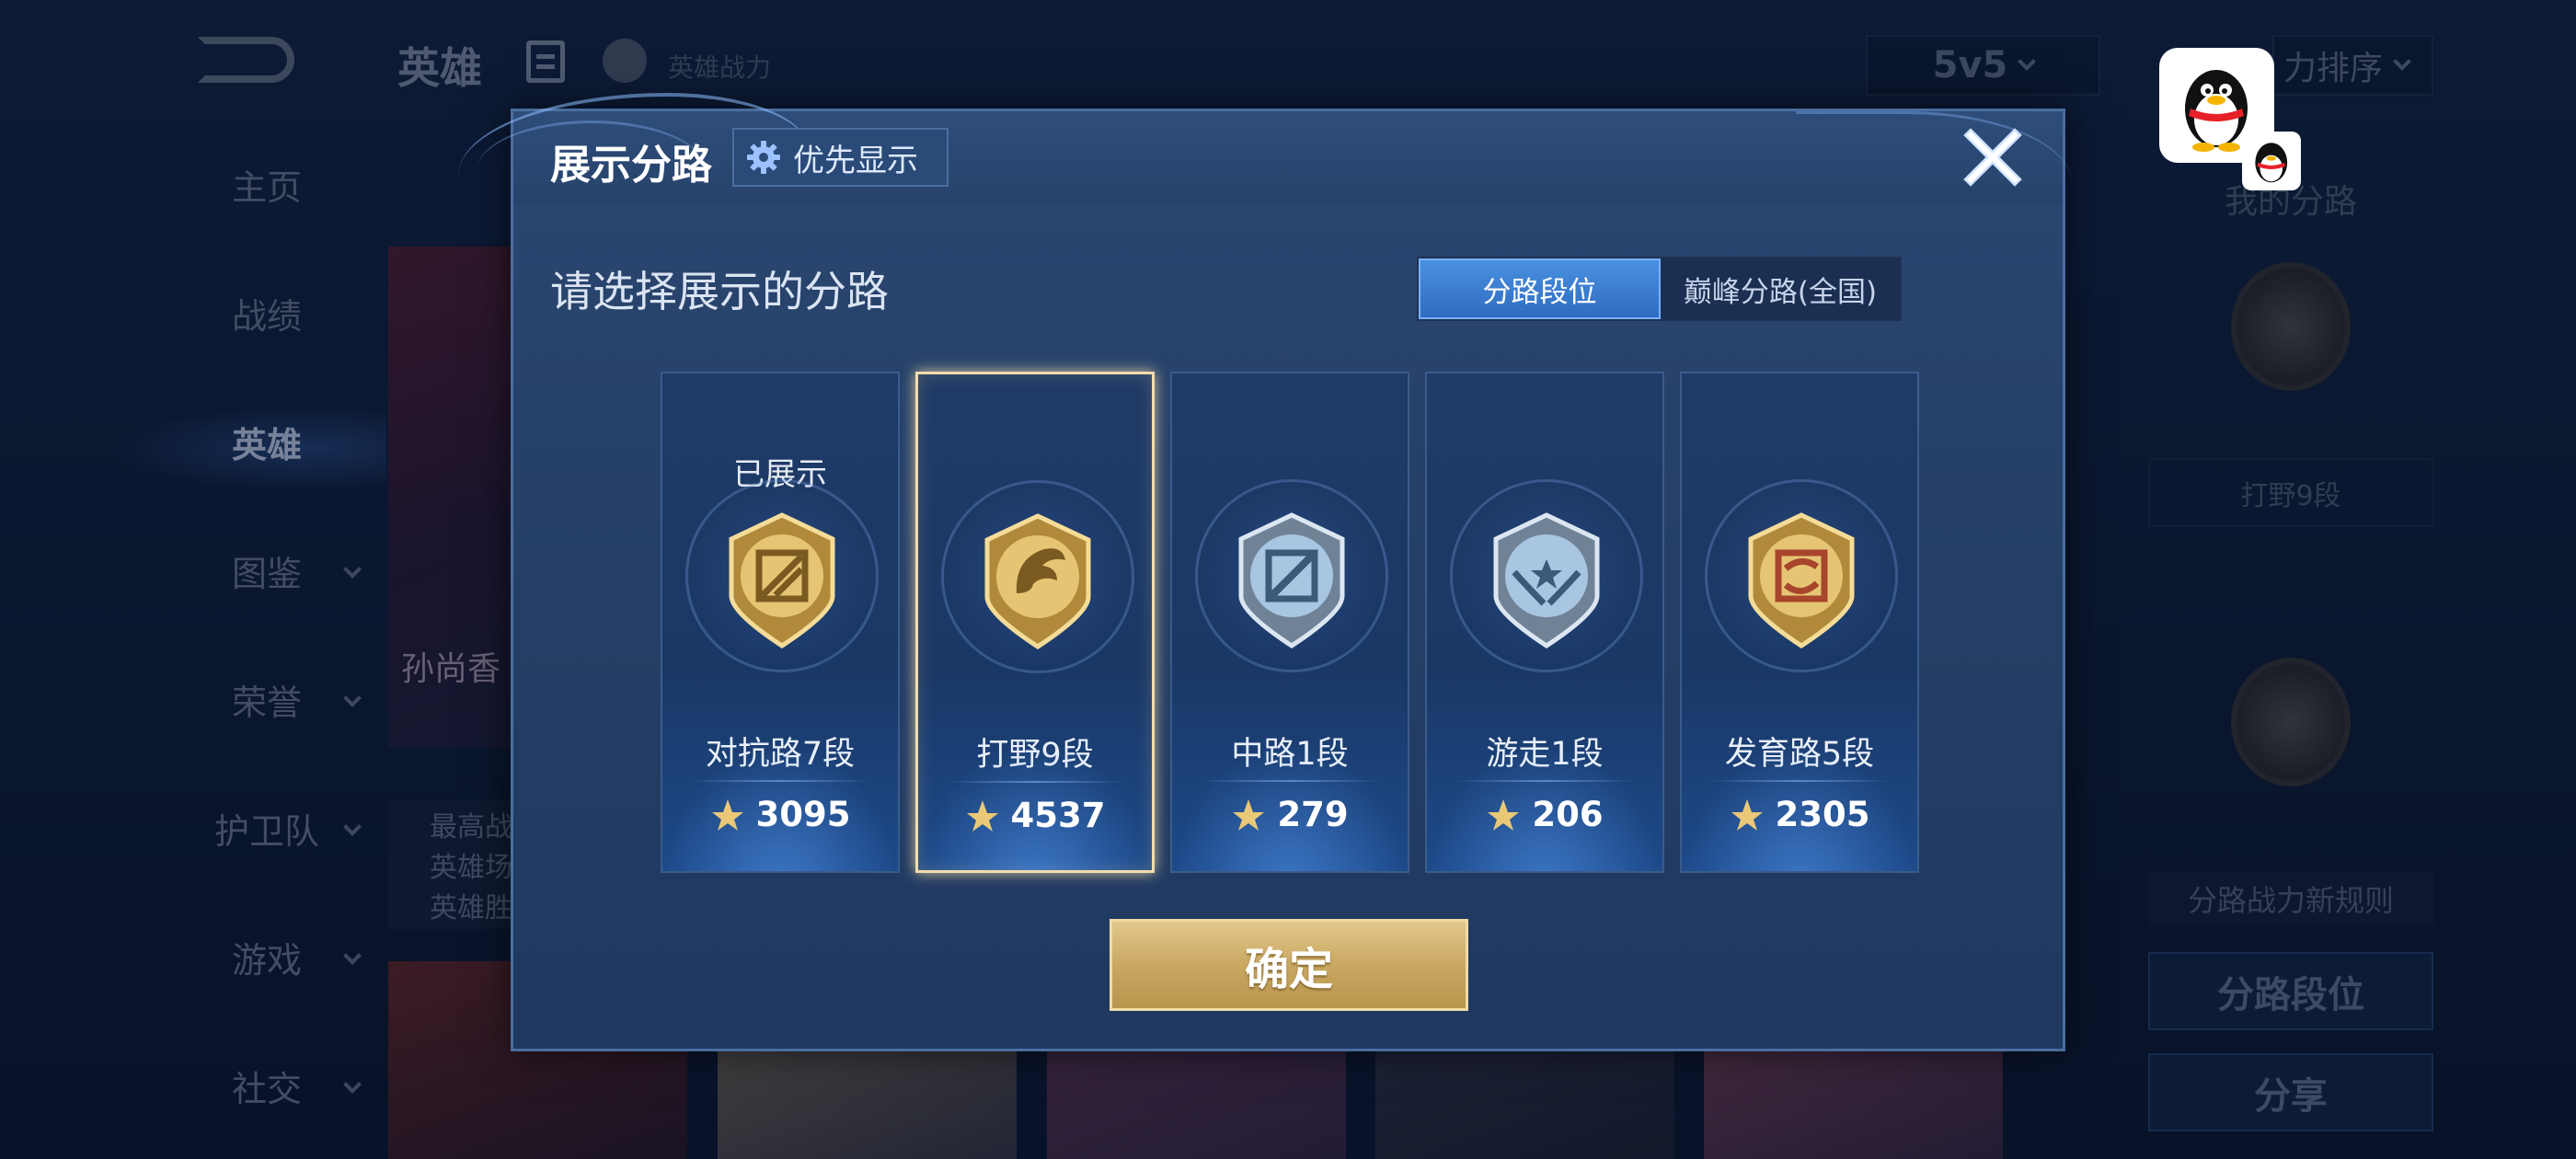 This screenshot has width=2576, height=1159. Describe the element at coordinates (1290, 754) in the screenshot. I see `lane-rank-label: 中路1段` at that location.